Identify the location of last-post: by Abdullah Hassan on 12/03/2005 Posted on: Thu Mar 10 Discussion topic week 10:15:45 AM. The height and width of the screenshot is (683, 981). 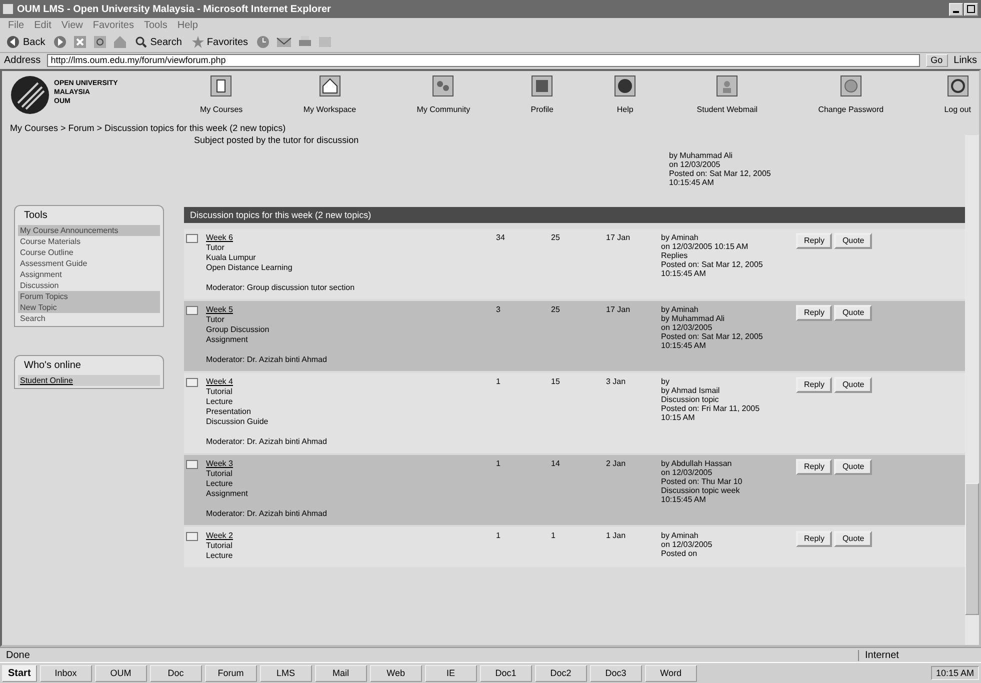
(702, 482).